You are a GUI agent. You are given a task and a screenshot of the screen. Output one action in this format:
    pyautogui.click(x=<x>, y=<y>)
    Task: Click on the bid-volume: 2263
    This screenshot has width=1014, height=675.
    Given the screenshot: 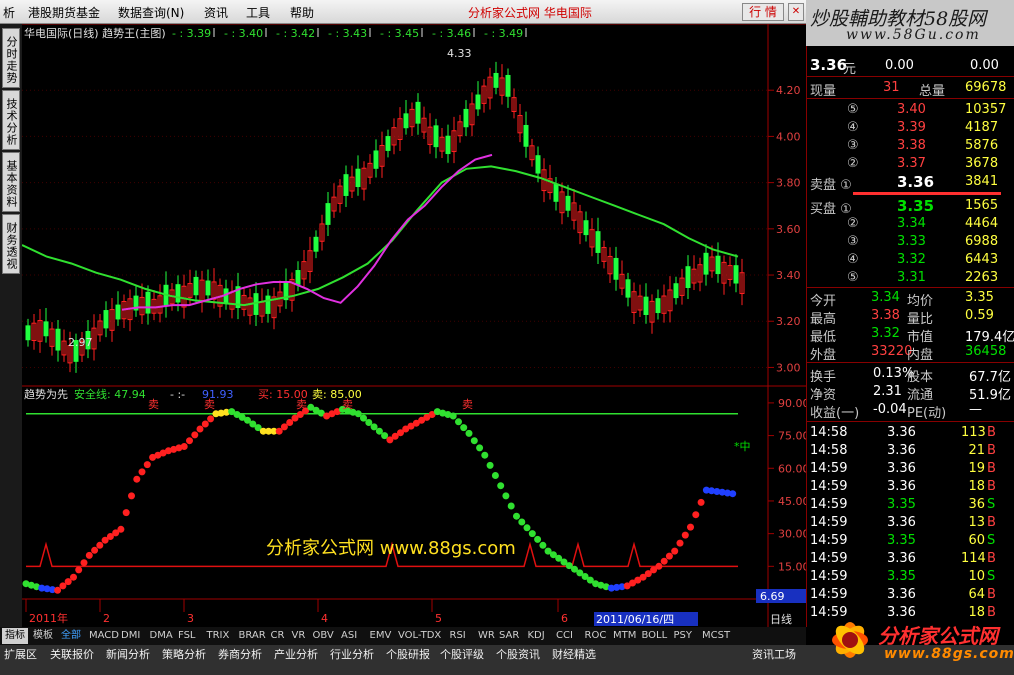 What is the action you would take?
    pyautogui.click(x=982, y=277)
    